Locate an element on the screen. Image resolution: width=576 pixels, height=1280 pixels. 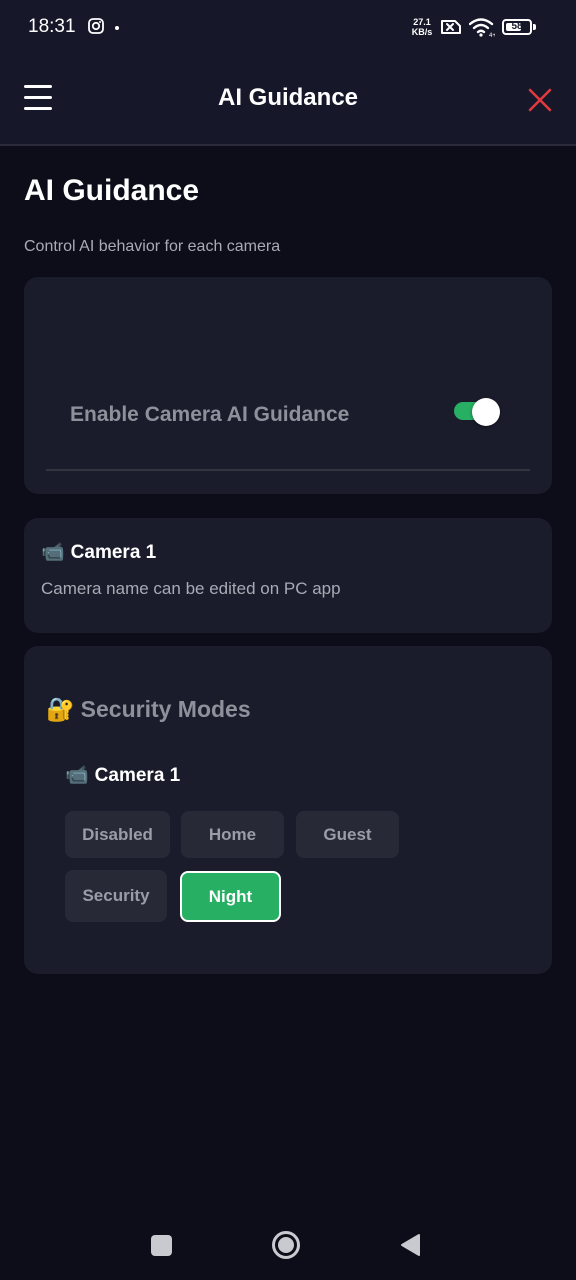
modes-camera-name: Camera 1 is located at coordinates (137, 775).